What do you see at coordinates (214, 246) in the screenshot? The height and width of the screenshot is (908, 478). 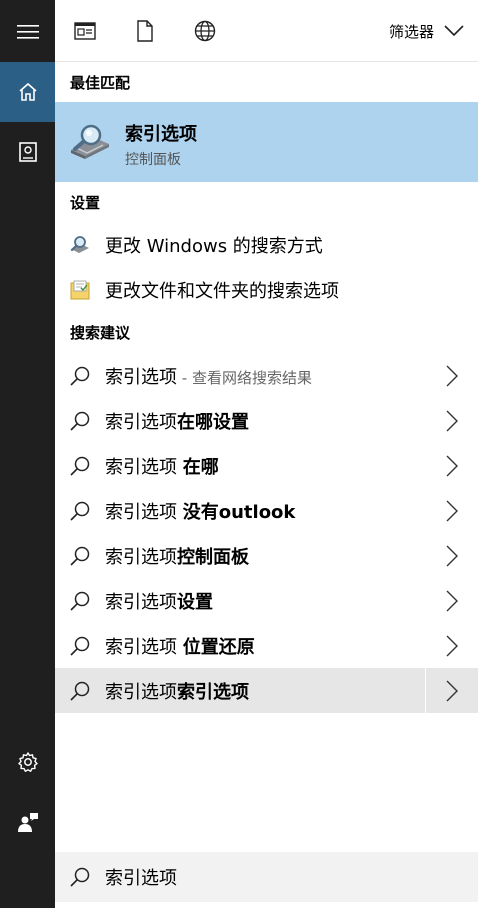 I see `setting-label: 更改 Windows 的搜索方式` at bounding box center [214, 246].